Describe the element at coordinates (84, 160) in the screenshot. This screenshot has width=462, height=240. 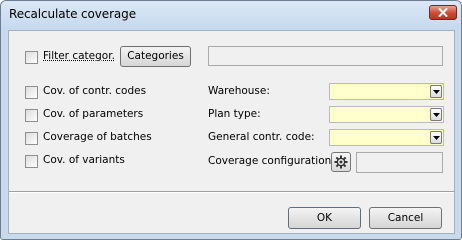
I see `variants-label: Cov. of variants` at that location.